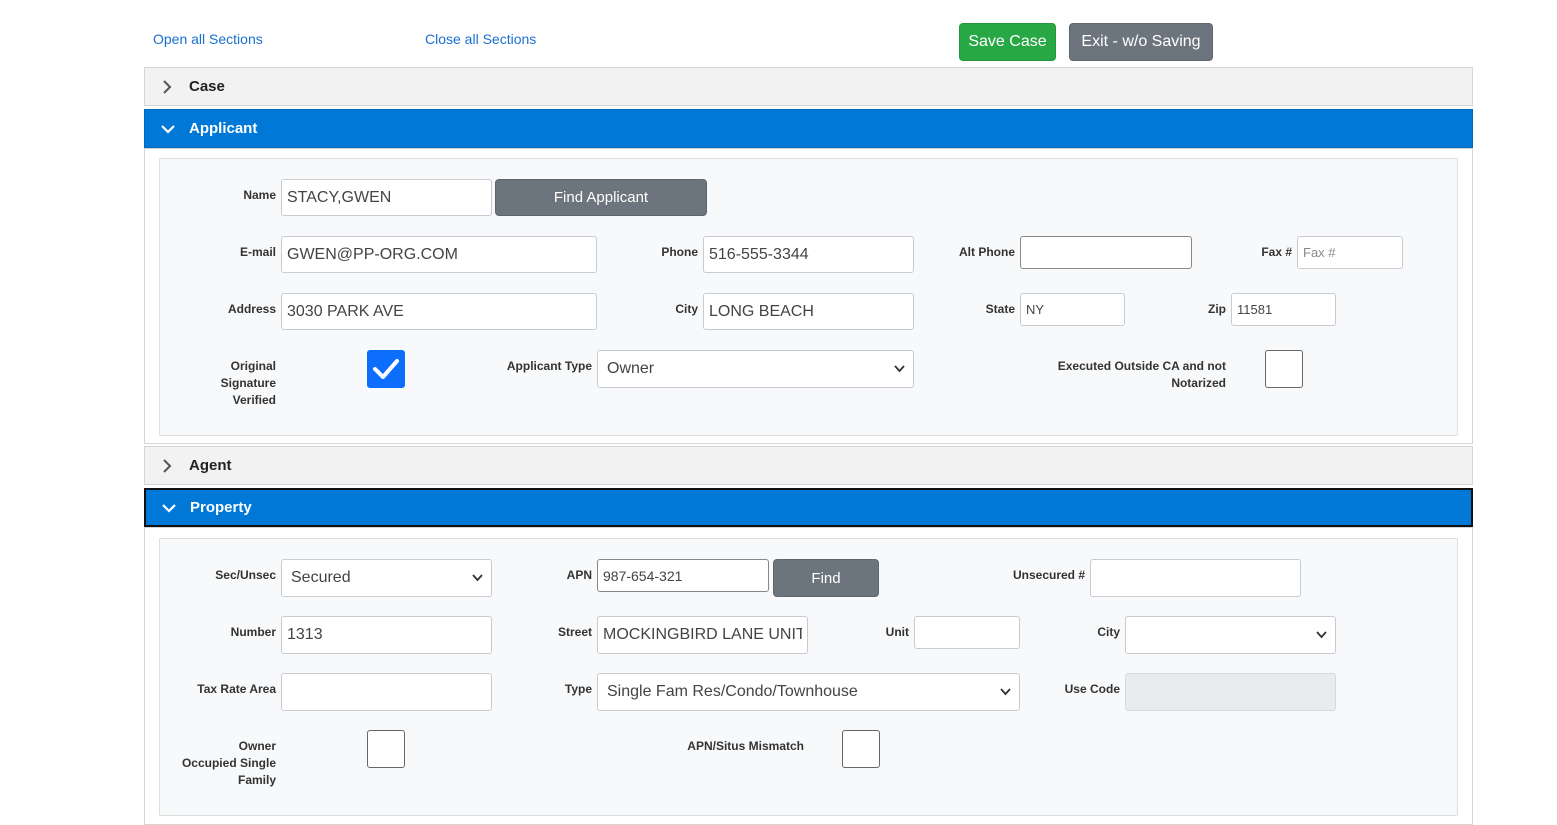 This screenshot has width=1557, height=825. What do you see at coordinates (826, 578) in the screenshot?
I see `find-apn-button: Find` at bounding box center [826, 578].